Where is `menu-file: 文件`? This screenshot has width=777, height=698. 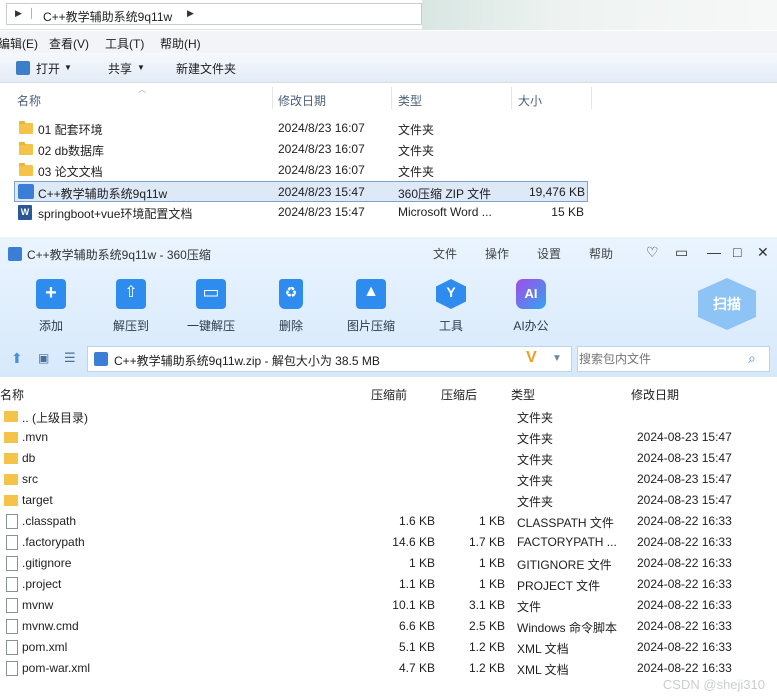 menu-file: 文件 is located at coordinates (445, 253).